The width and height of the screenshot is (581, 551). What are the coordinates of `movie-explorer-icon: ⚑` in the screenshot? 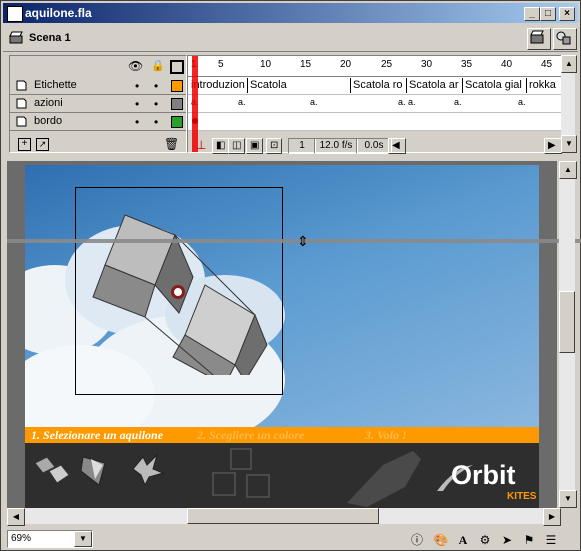 It's located at (529, 540).